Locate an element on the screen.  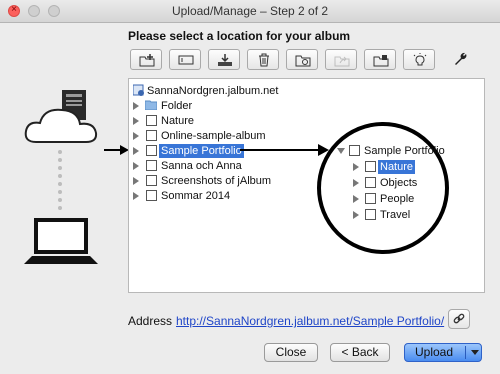
chain-link-icon is located at coordinates (459, 318).